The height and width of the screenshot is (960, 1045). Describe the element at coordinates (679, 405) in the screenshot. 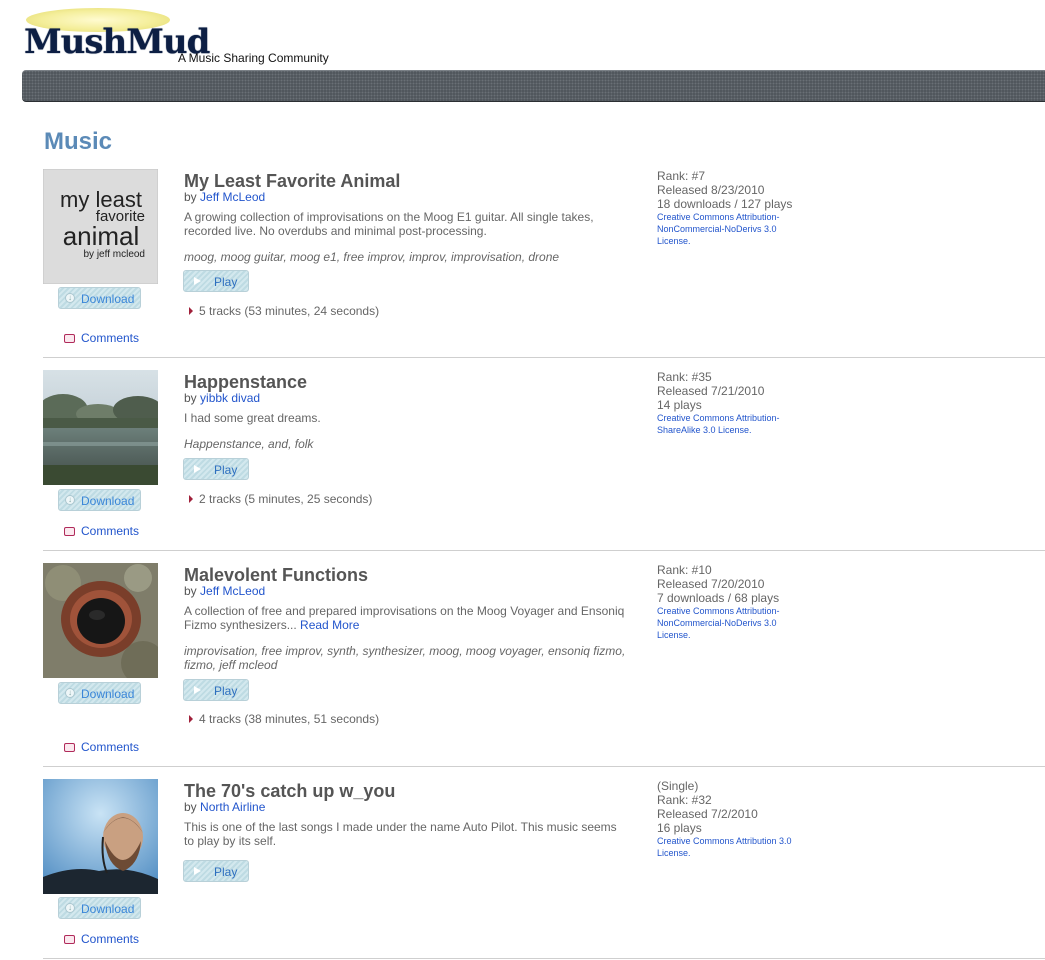

I see `album-stats: 14 plays` at that location.